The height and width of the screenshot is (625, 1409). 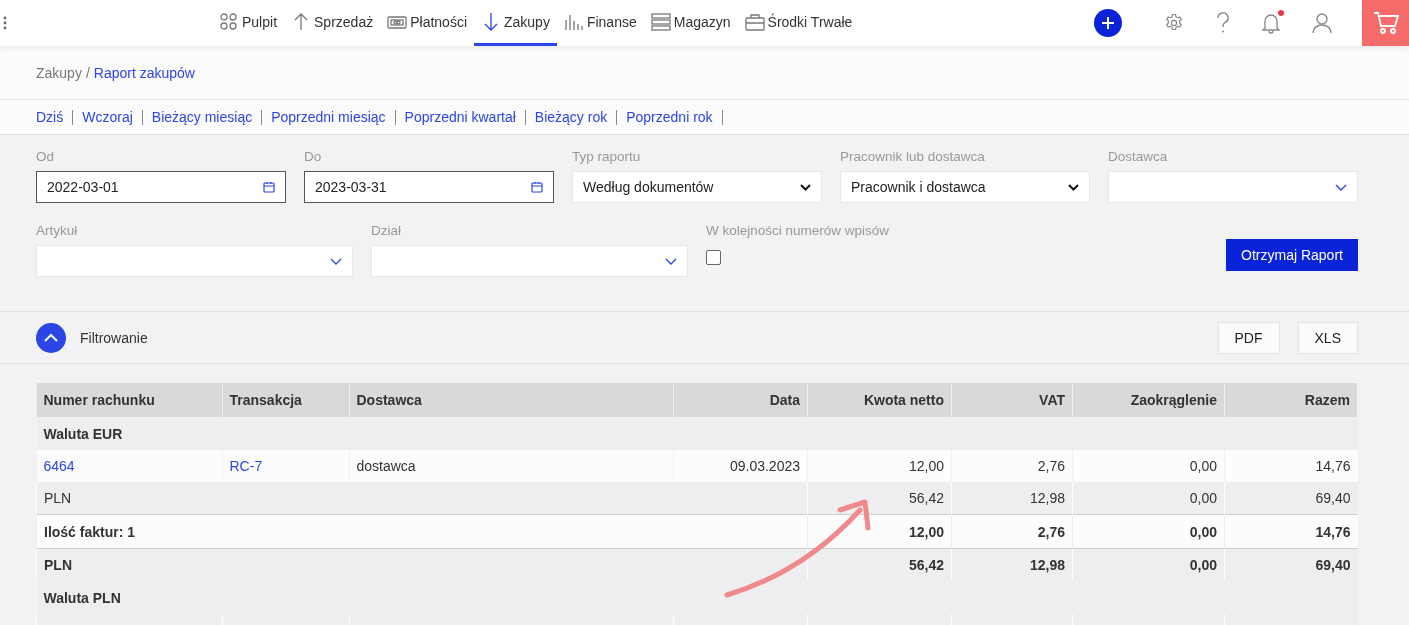 What do you see at coordinates (571, 117) in the screenshot?
I see `date-range-link: Bieżący rok` at bounding box center [571, 117].